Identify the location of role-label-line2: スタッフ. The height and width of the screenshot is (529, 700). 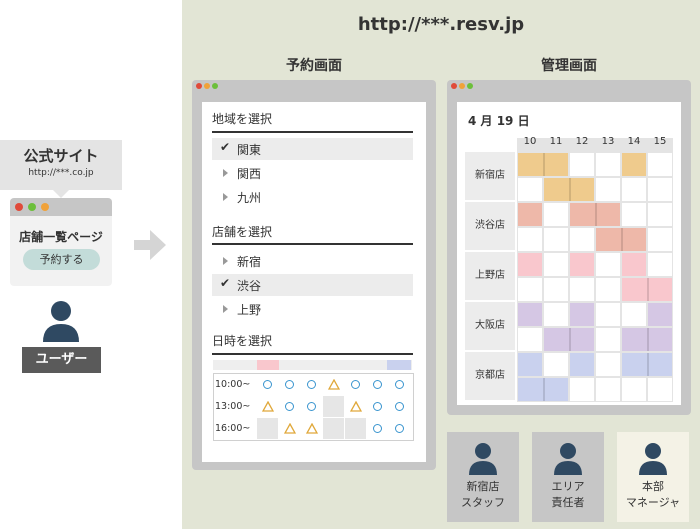
(483, 502).